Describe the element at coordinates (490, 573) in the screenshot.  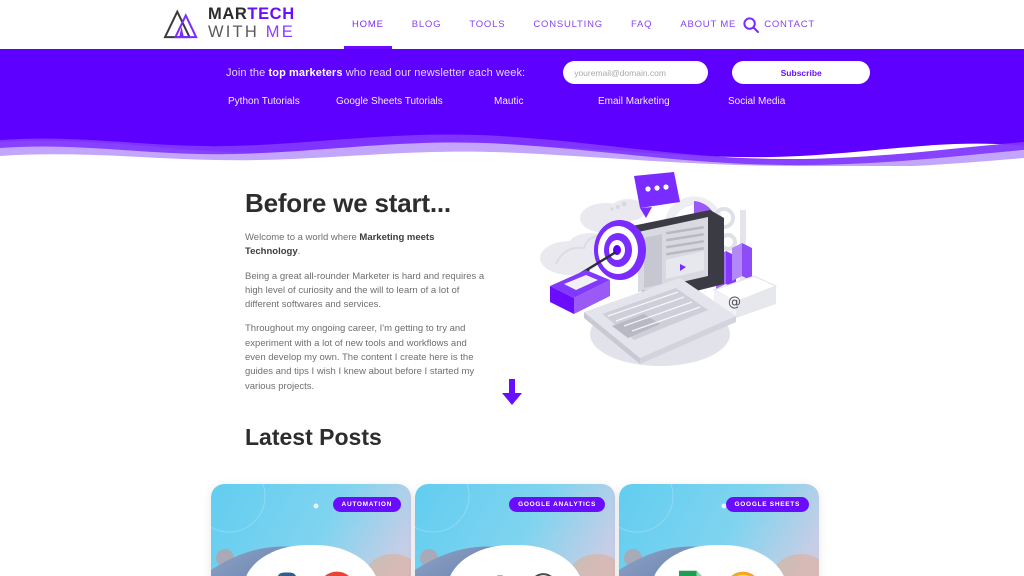
I see `google-analytics-logo-icon` at that location.